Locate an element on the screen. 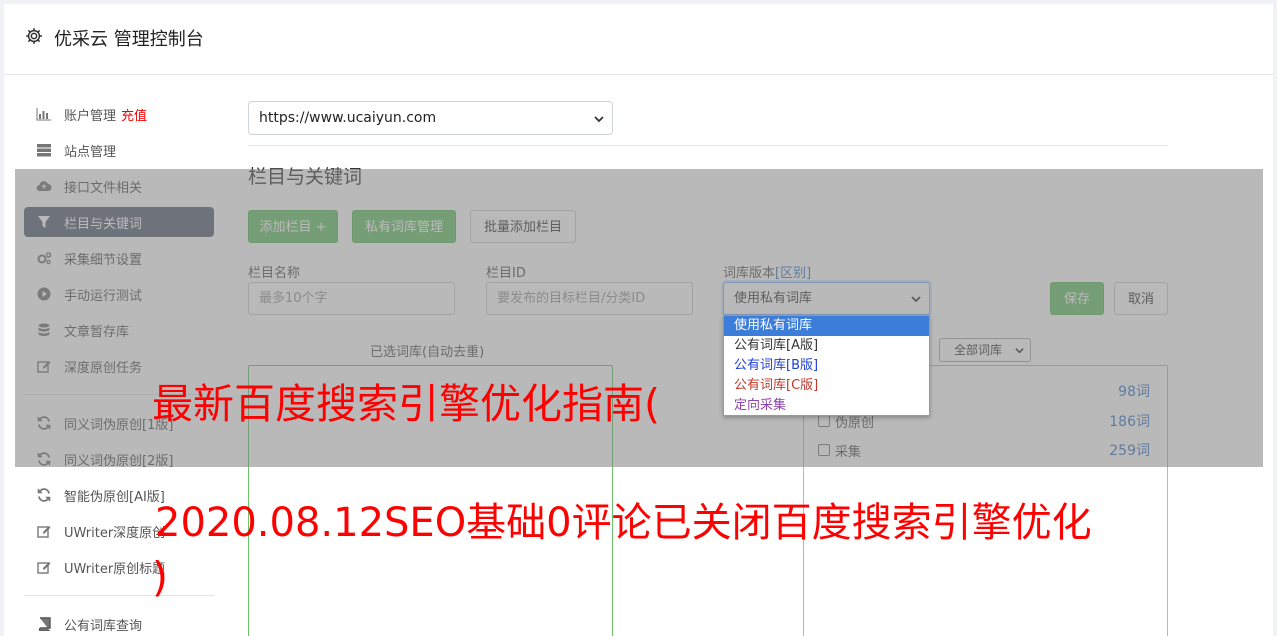 The height and width of the screenshot is (636, 1277). sidebar-item-collect-settings: 采集细节设置 is located at coordinates (119, 258).